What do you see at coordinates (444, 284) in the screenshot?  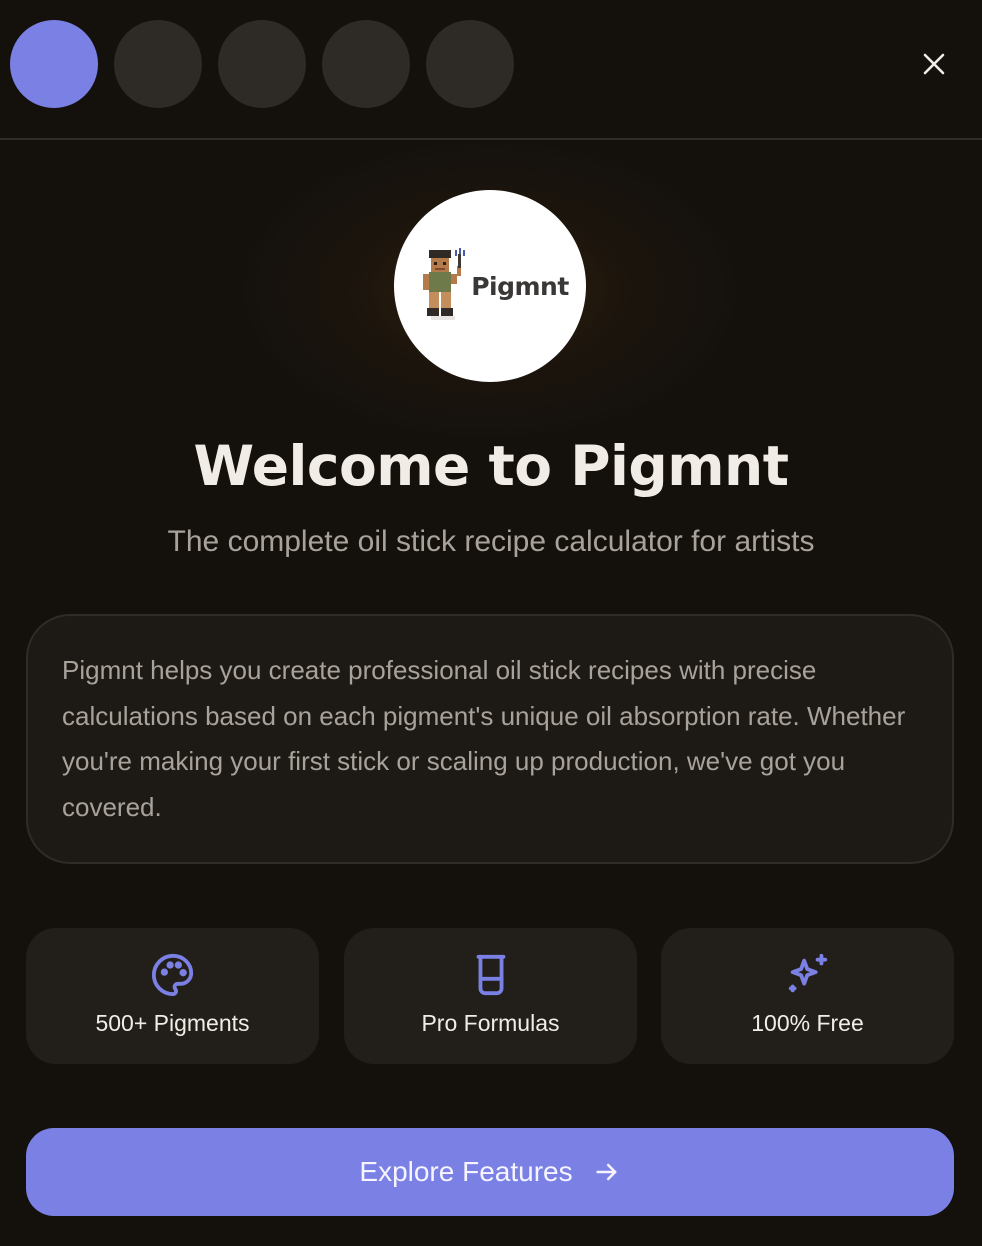 I see `pixel-artist-mascot-icon` at bounding box center [444, 284].